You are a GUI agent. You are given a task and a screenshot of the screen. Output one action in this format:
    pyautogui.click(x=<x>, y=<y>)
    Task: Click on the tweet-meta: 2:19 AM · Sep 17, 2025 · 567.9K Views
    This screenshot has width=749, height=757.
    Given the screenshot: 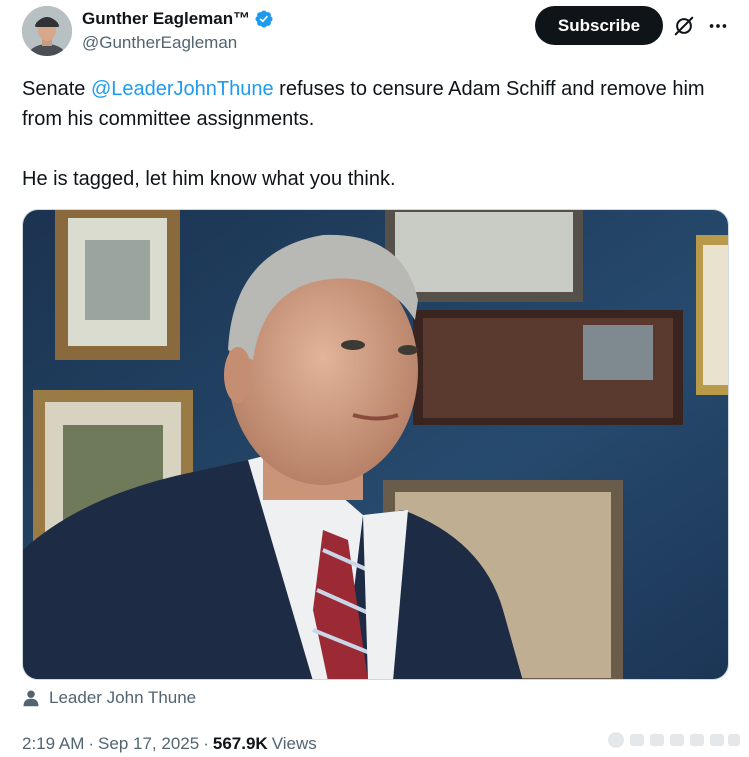 What is the action you would take?
    pyautogui.click(x=169, y=744)
    